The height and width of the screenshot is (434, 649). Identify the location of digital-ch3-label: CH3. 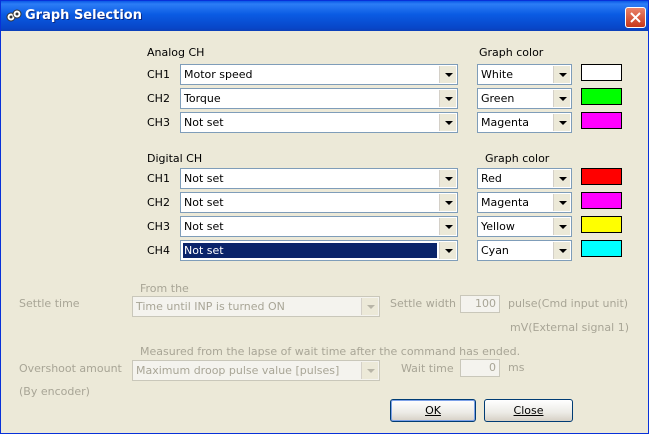
(158, 226).